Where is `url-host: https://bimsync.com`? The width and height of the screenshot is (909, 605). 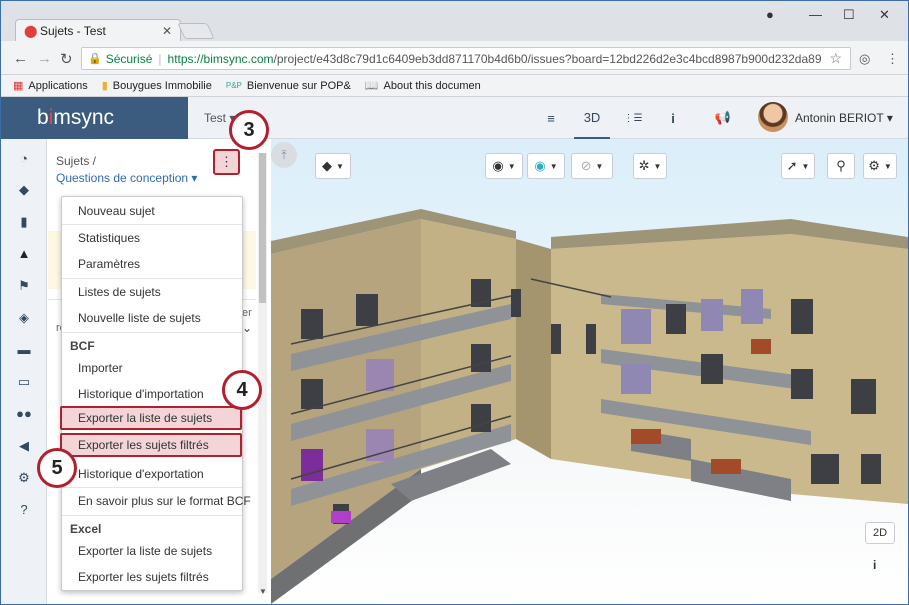
url-host: https://bimsync.com is located at coordinates (220, 58).